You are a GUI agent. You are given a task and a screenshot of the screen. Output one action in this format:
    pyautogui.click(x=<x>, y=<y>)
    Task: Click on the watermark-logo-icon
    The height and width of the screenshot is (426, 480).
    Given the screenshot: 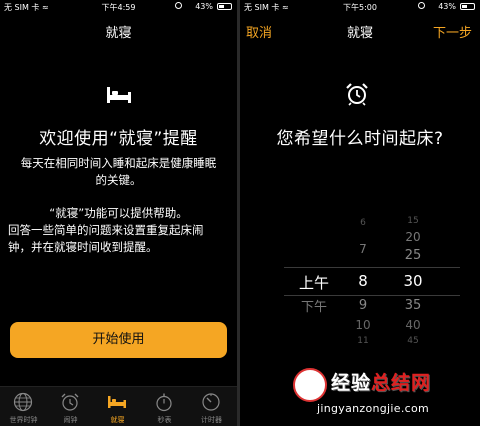 What is the action you would take?
    pyautogui.click(x=310, y=385)
    